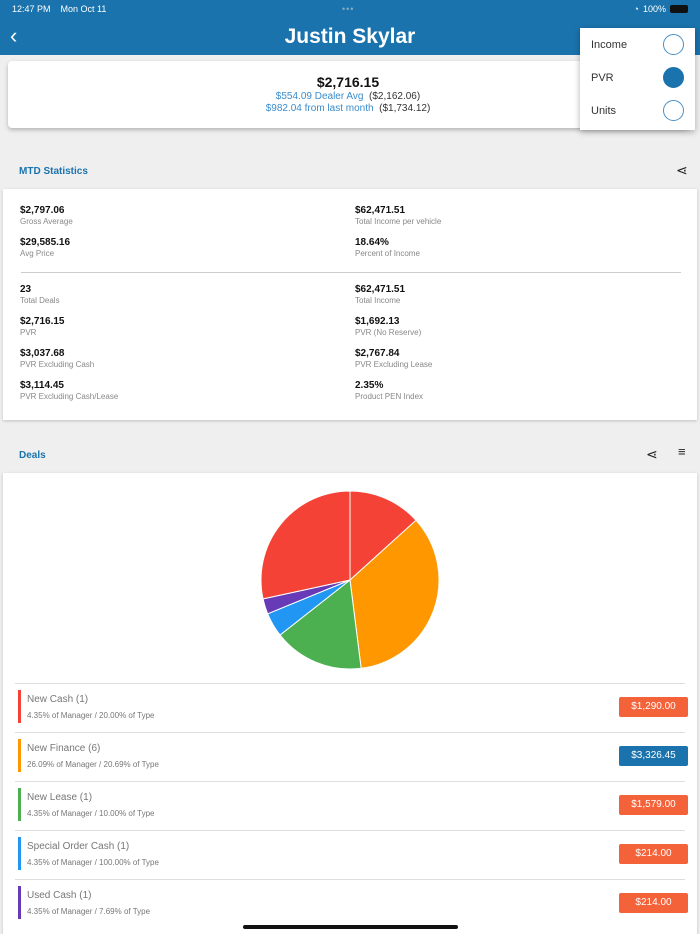 The image size is (700, 934). Describe the element at coordinates (83, 9) in the screenshot. I see `status-date: Mon Oct 11` at that location.